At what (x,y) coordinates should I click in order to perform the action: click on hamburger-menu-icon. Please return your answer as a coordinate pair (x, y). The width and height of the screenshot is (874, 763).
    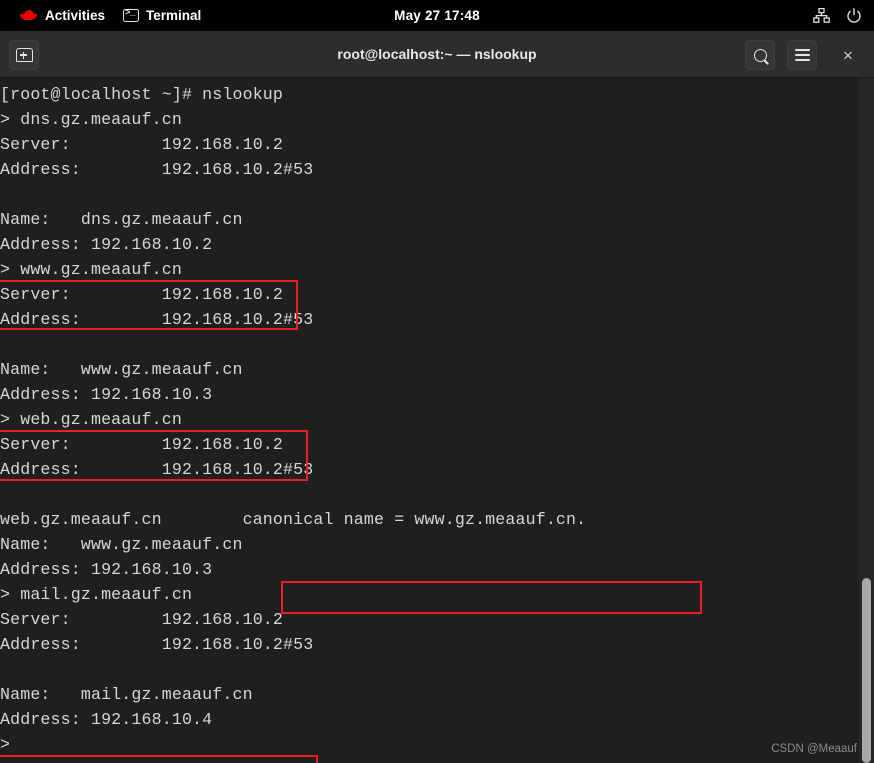
    Looking at the image, I should click on (802, 55).